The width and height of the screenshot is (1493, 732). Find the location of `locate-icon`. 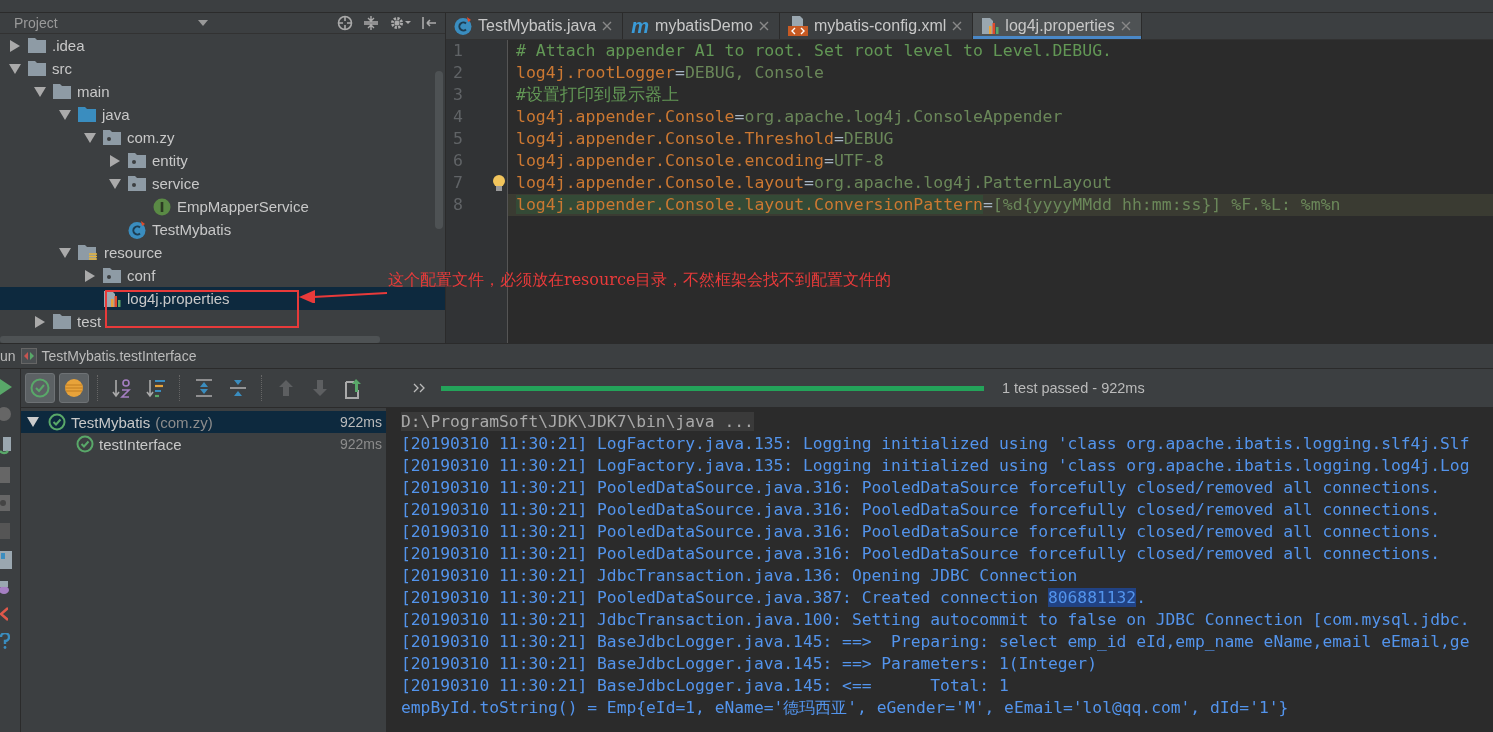

locate-icon is located at coordinates (345, 23).